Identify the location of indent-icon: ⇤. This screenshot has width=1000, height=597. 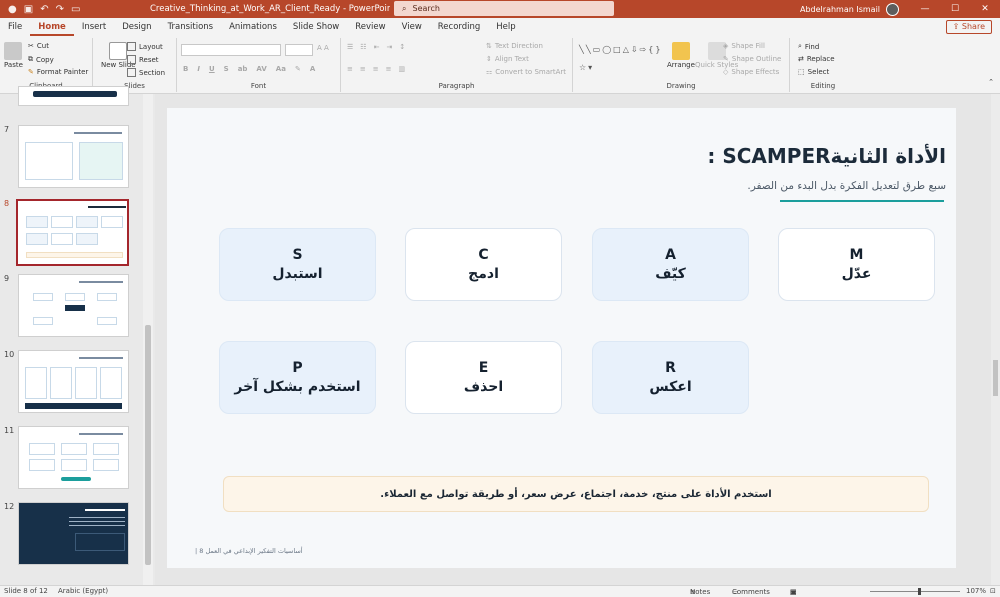
(377, 47).